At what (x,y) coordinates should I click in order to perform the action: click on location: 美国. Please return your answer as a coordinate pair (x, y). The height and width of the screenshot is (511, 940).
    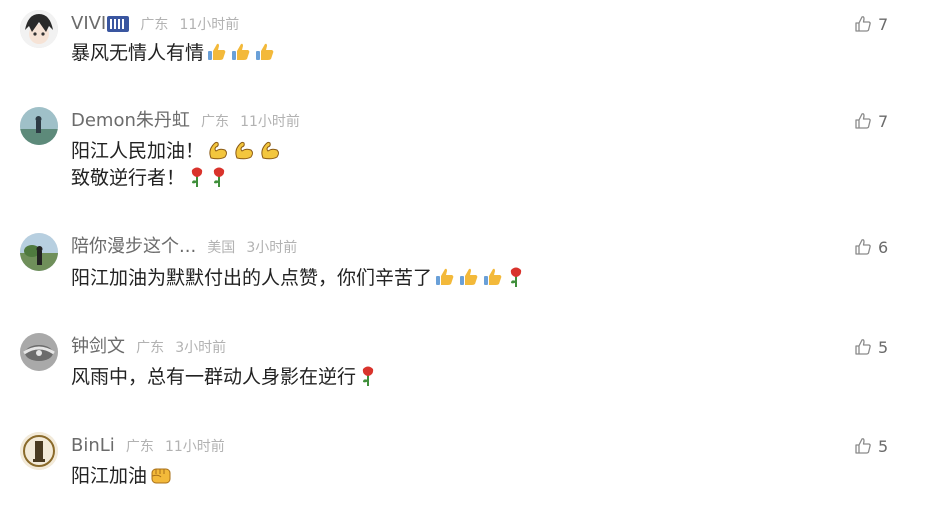
    Looking at the image, I should click on (221, 248).